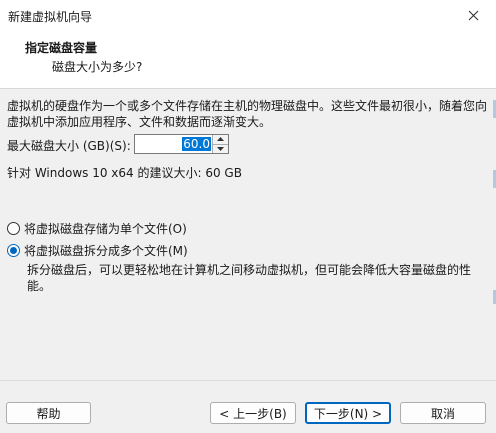 Image resolution: width=496 pixels, height=433 pixels. What do you see at coordinates (443, 413) in the screenshot?
I see `cancel-button: 取消` at bounding box center [443, 413].